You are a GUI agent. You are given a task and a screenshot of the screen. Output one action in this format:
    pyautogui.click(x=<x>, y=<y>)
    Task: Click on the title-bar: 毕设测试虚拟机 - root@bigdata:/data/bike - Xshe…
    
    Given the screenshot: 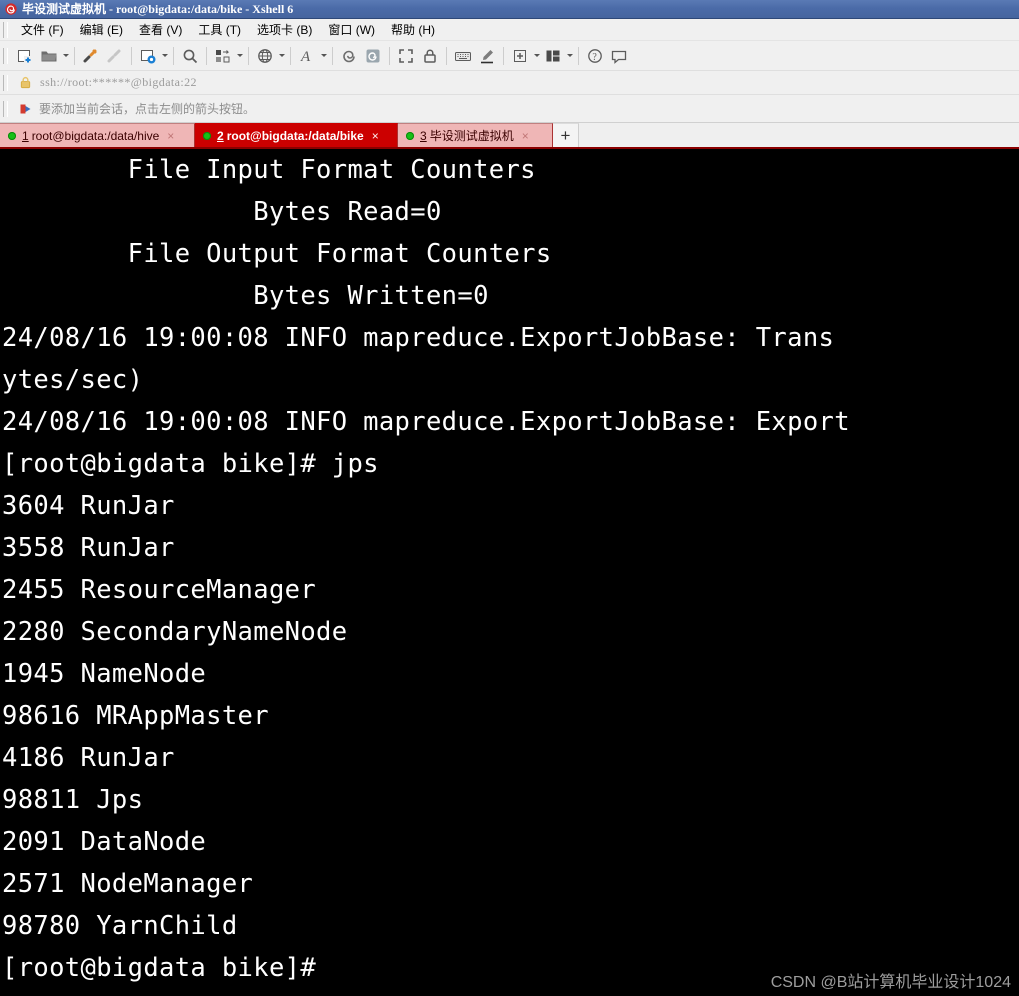 What is the action you would take?
    pyautogui.click(x=509, y=9)
    